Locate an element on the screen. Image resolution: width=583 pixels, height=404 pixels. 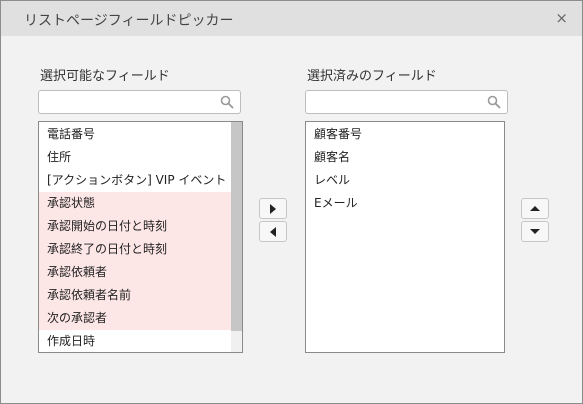
scrollbar-thumb is located at coordinates (236, 226).